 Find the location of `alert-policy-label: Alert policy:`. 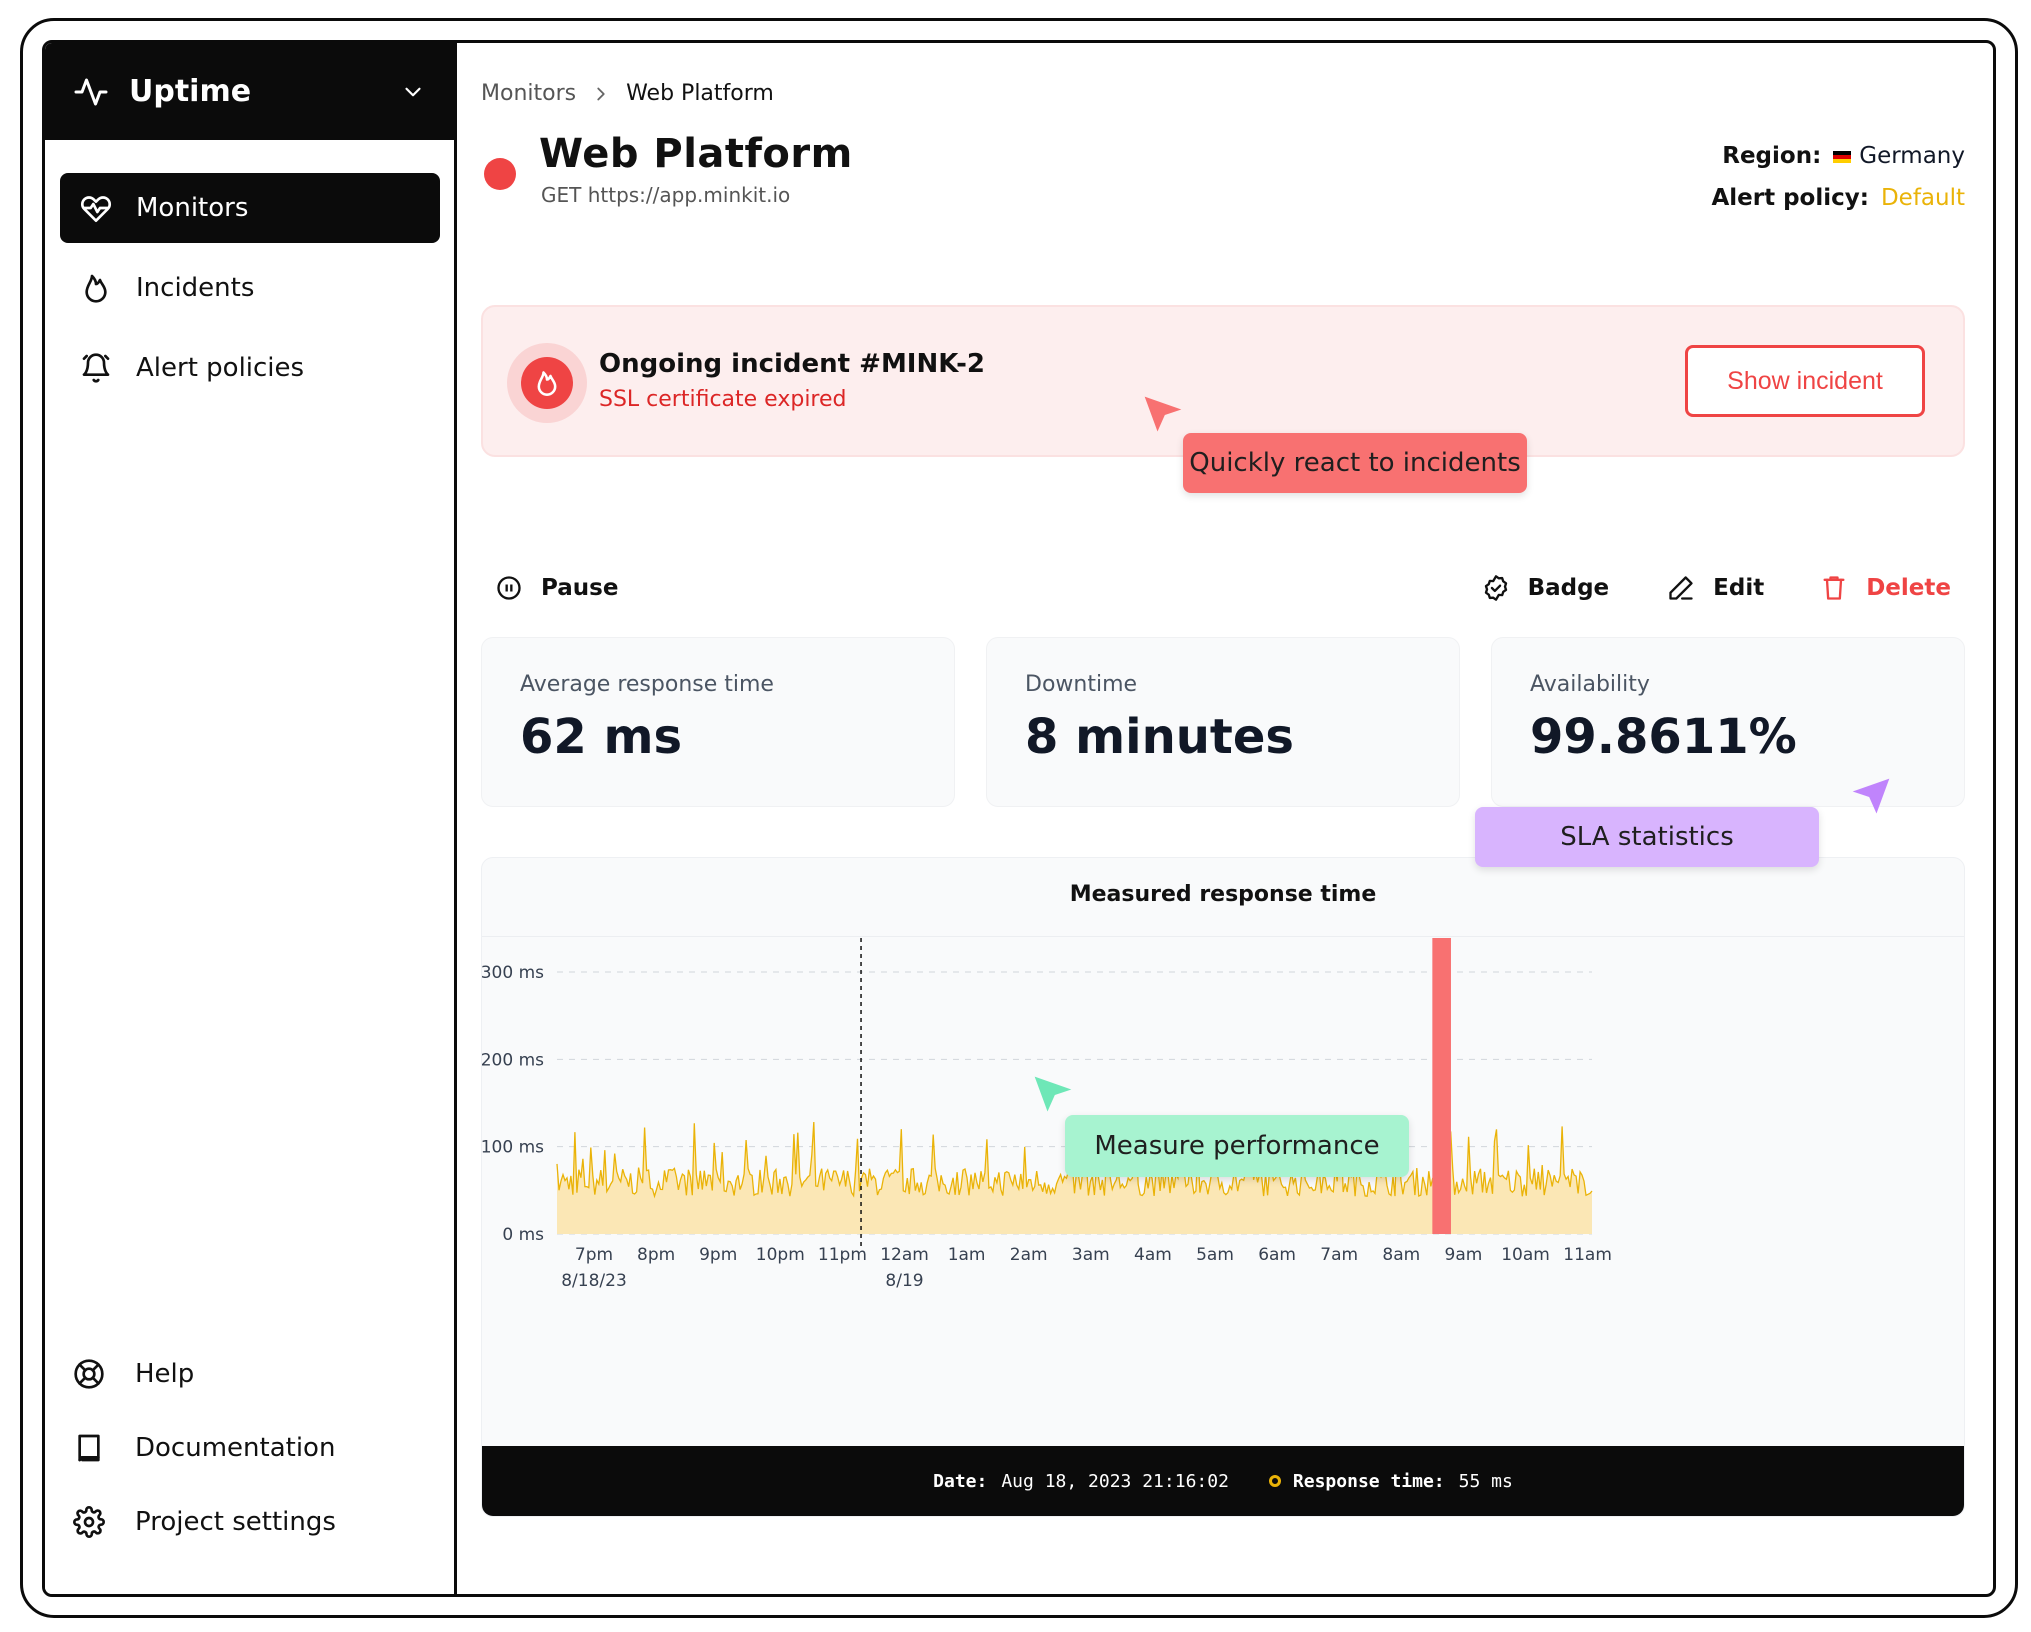

alert-policy-label: Alert policy: is located at coordinates (1790, 198).